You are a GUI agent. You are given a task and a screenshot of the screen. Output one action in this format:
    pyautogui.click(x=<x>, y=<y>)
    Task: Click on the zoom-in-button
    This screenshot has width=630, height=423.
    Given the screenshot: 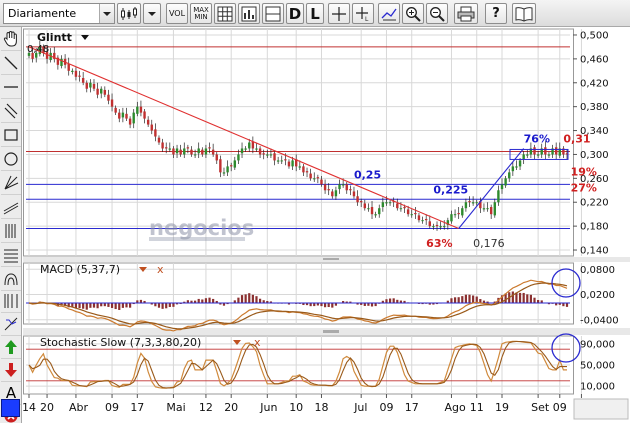 What is the action you would take?
    pyautogui.click(x=413, y=13)
    